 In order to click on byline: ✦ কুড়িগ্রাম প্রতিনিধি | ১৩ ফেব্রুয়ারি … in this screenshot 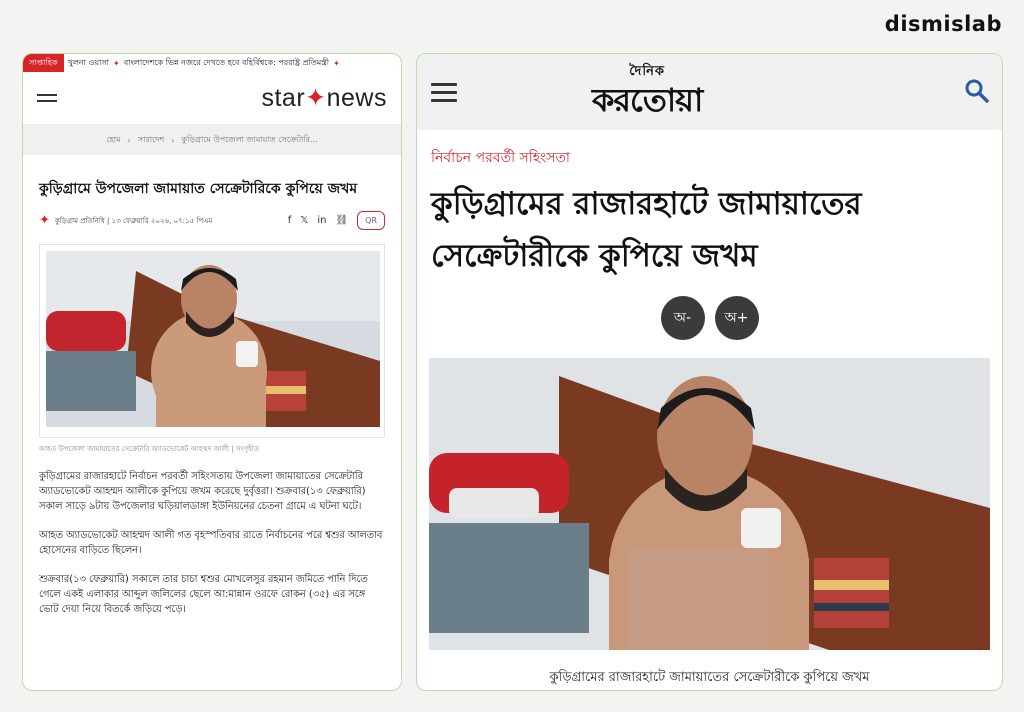, I will do `click(212, 220)`.